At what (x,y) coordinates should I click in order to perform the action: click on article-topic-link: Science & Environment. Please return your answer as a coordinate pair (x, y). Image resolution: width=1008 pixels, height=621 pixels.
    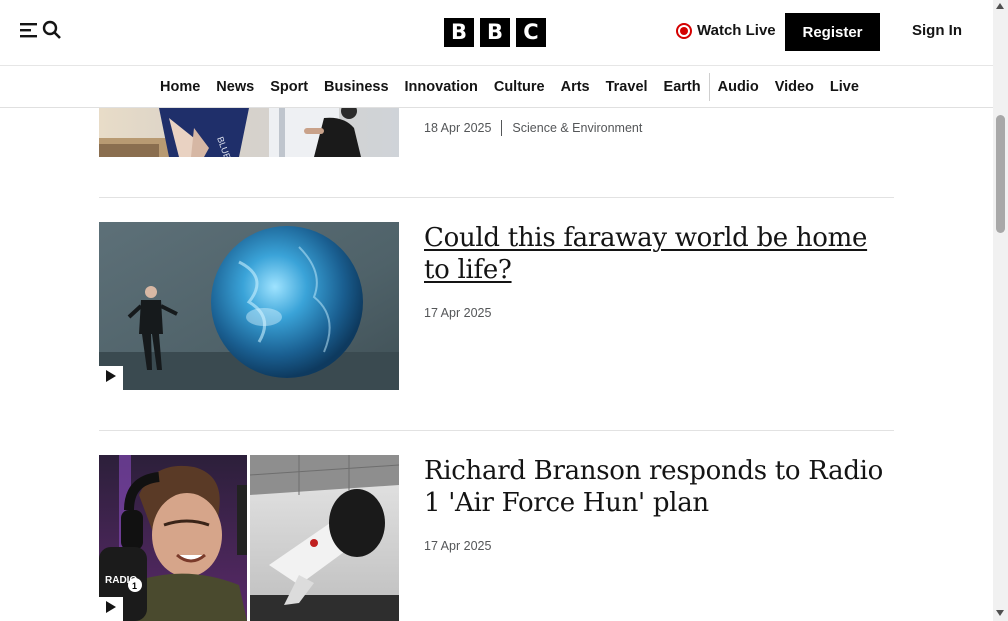
    Looking at the image, I should click on (577, 128).